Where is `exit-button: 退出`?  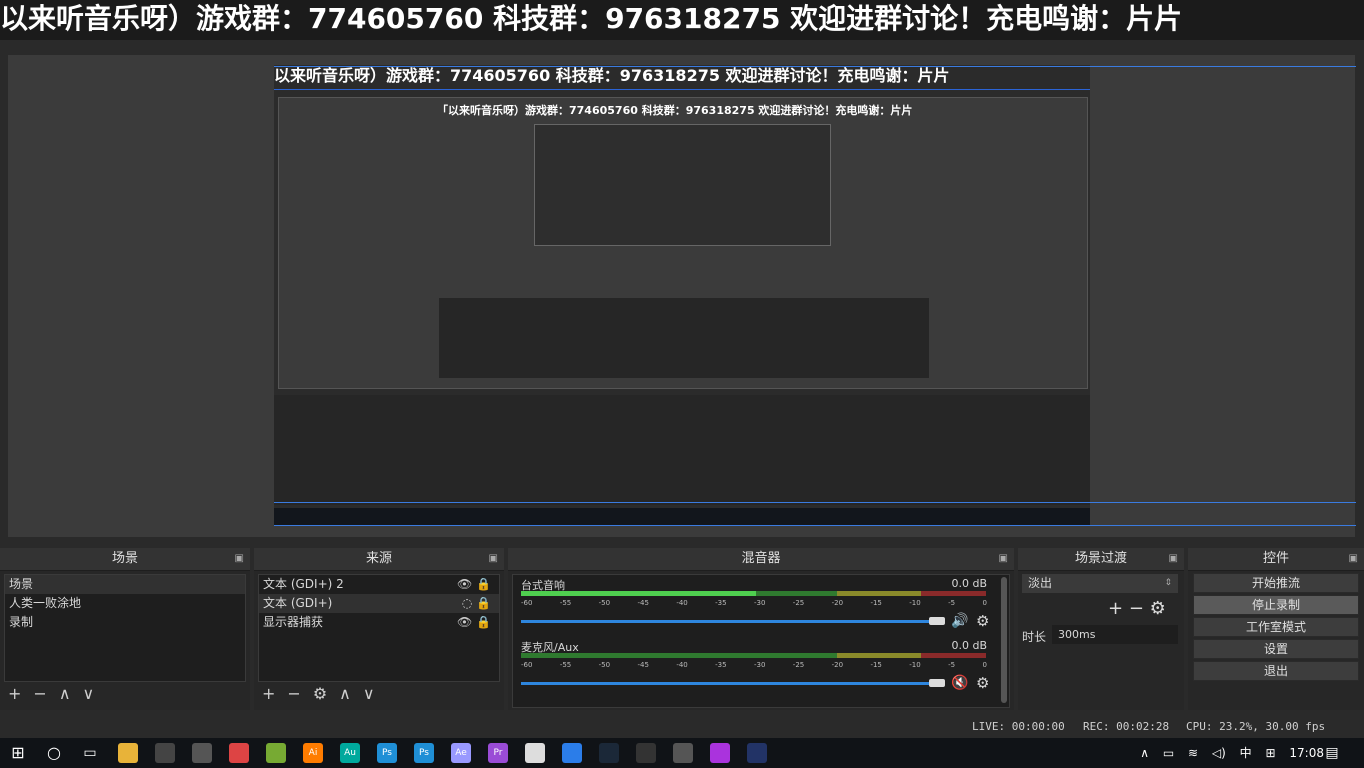 exit-button: 退出 is located at coordinates (1276, 671).